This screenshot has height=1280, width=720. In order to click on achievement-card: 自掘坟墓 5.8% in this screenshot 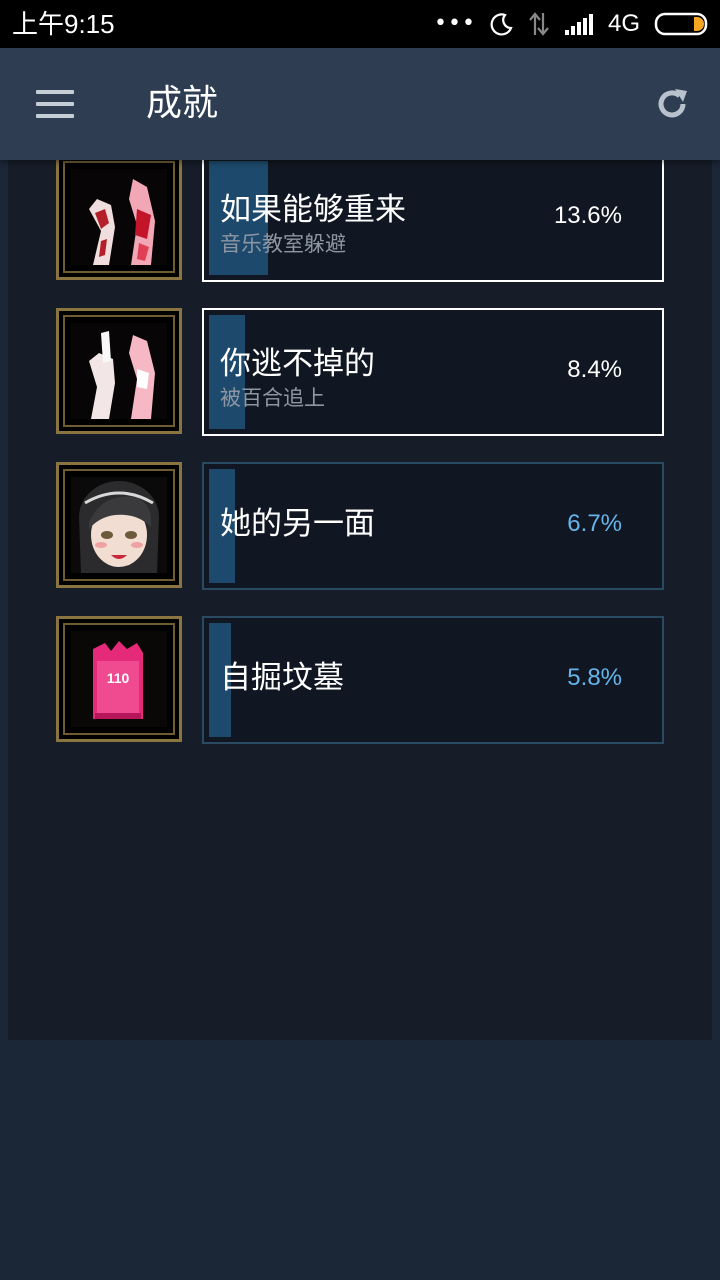, I will do `click(433, 680)`.